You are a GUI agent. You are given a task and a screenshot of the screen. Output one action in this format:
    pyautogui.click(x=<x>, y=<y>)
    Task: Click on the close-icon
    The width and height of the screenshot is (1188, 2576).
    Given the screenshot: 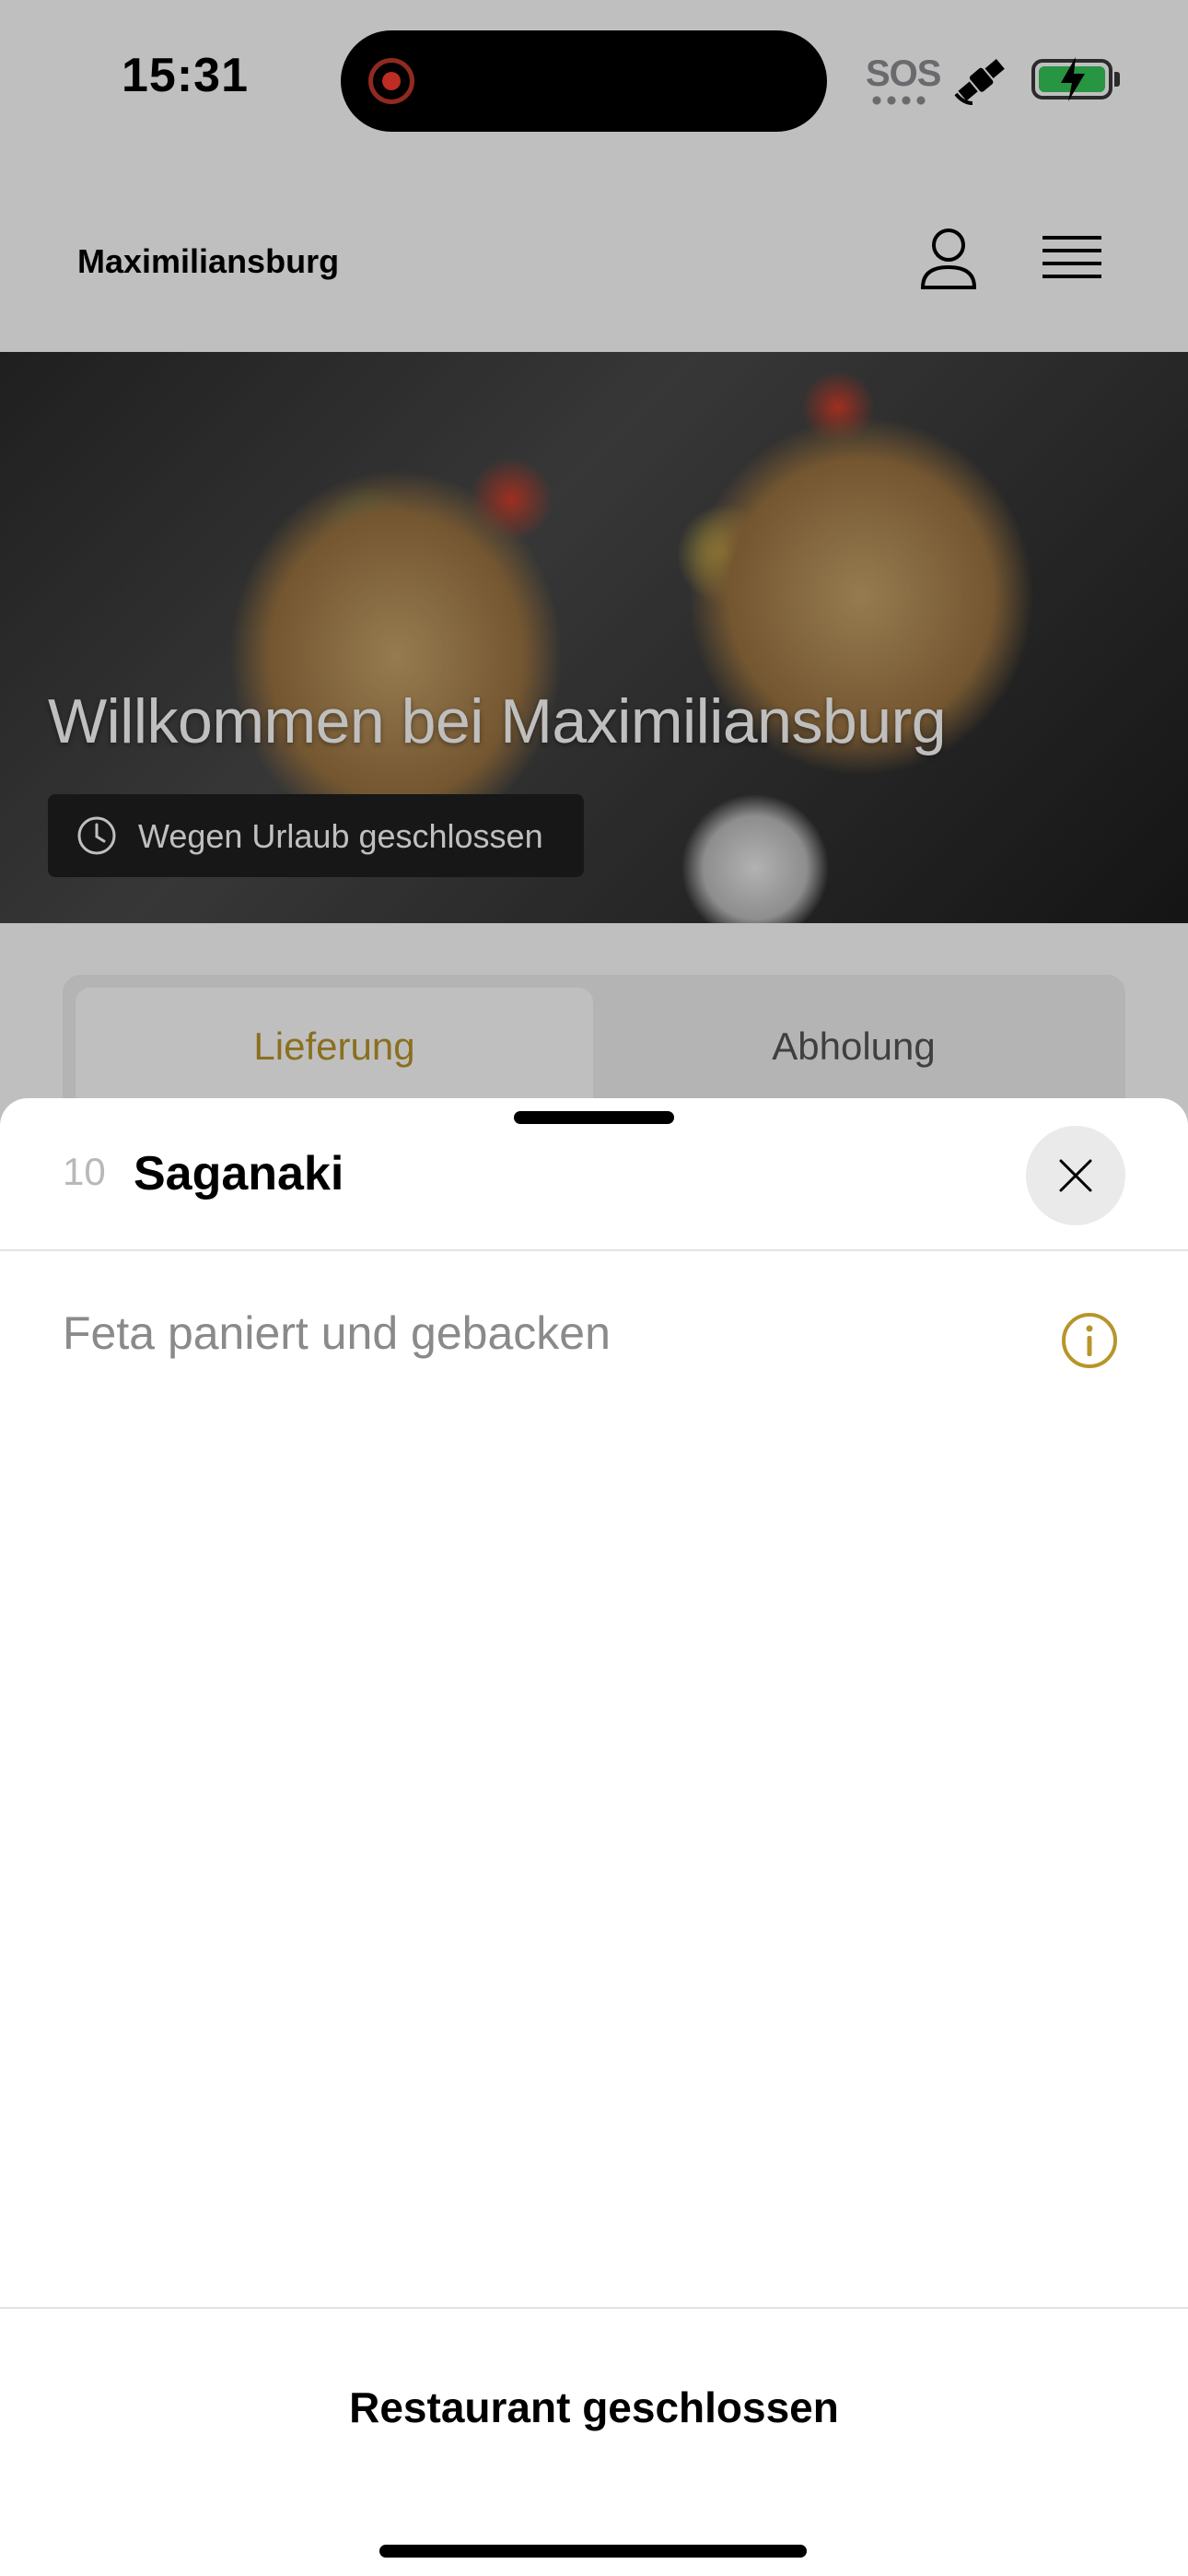 What is the action you would take?
    pyautogui.click(x=1075, y=1175)
    